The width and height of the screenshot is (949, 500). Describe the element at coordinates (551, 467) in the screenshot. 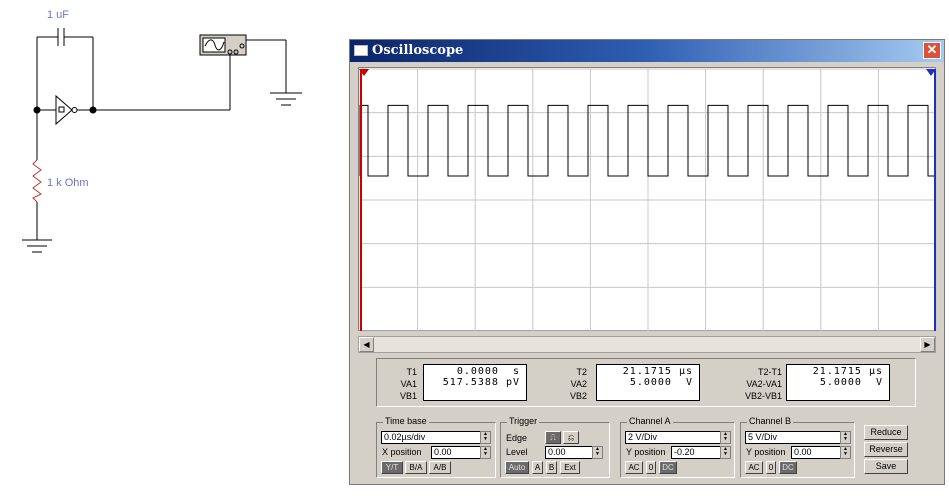

I see `trigger-b-button: B` at that location.